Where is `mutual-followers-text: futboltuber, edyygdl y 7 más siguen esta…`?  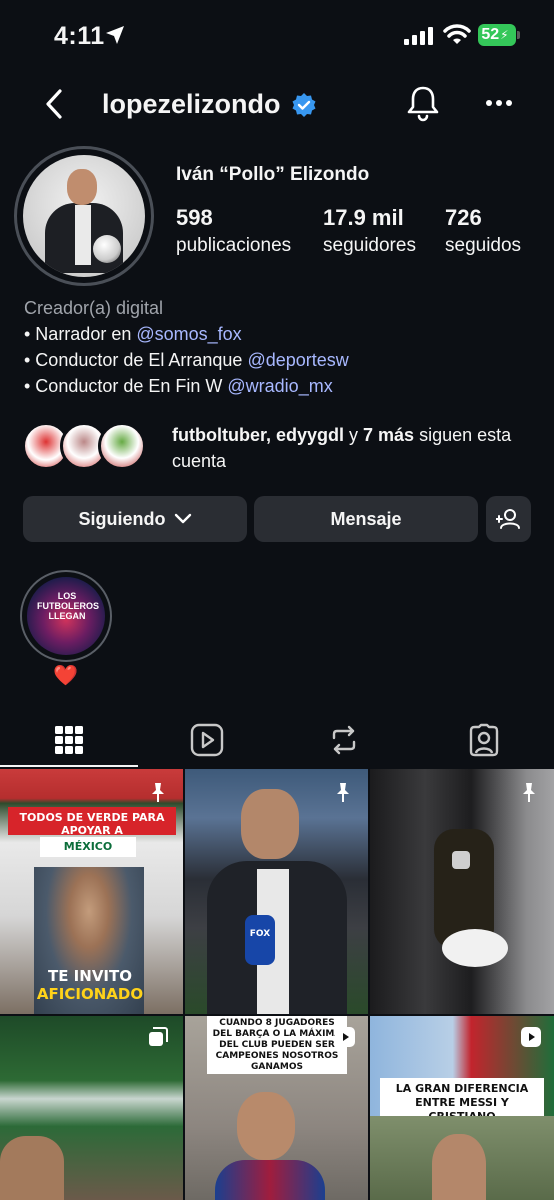
mutual-followers-text: futboltuber, edyygdl y 7 más siguen esta… is located at coordinates (352, 448).